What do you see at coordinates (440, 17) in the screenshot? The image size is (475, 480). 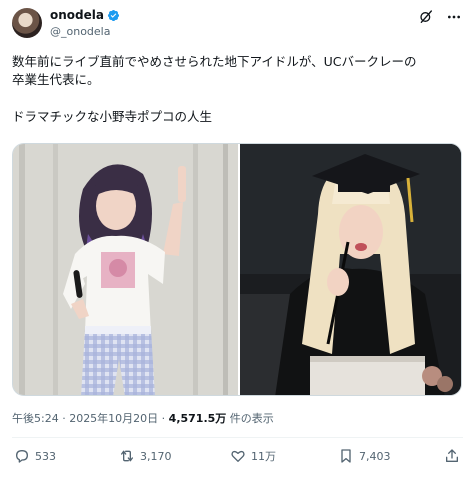 I see `header-icons` at bounding box center [440, 17].